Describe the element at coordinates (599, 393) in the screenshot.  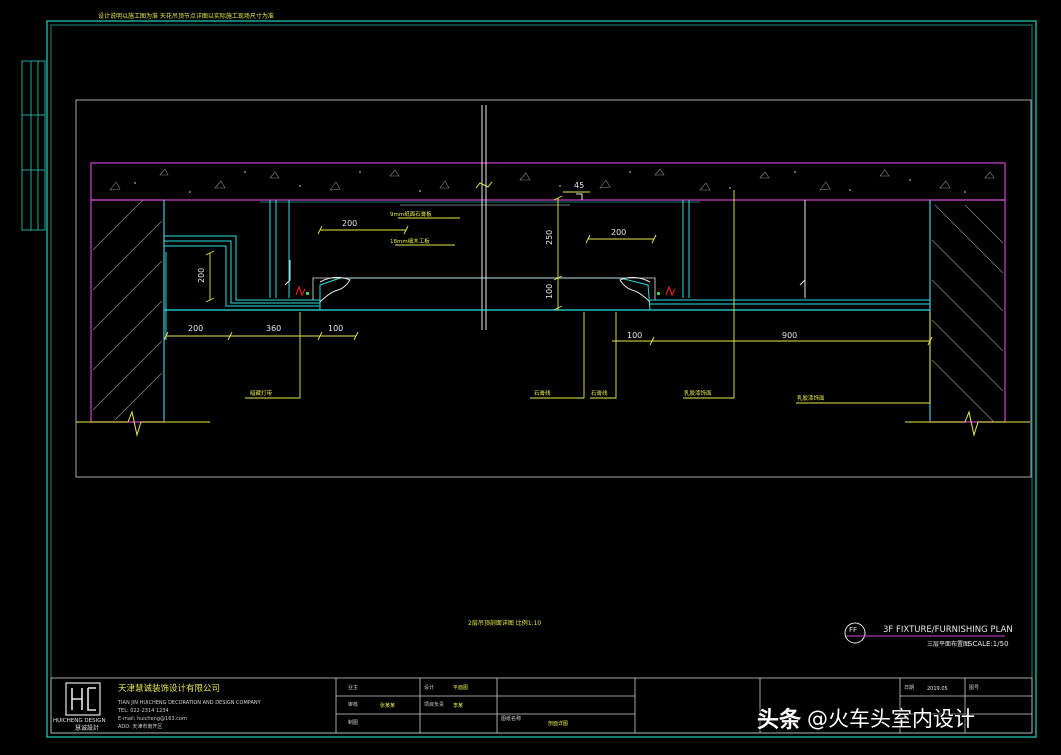
I see `callout-label-3: 石膏线` at that location.